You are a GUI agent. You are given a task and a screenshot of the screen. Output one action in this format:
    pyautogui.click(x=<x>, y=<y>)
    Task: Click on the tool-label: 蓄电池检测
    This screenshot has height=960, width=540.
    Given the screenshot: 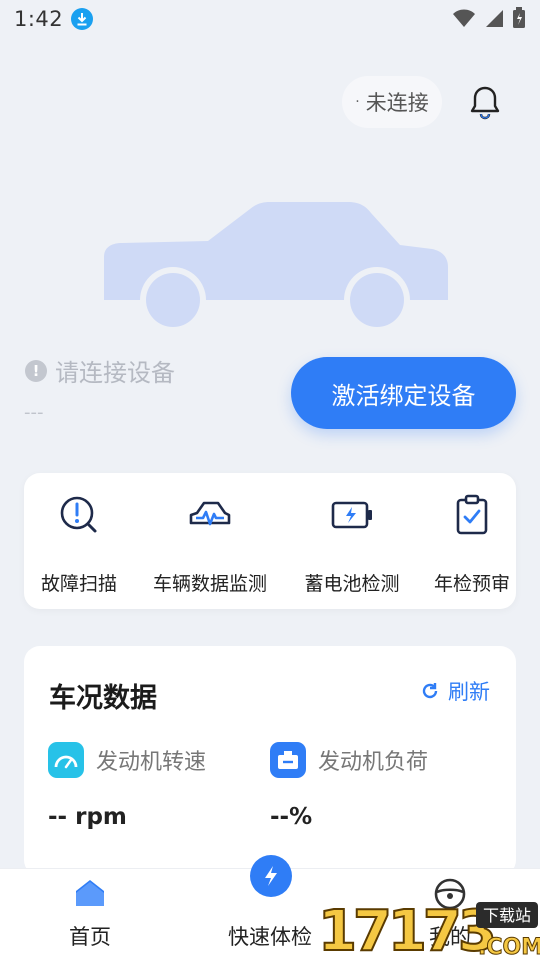 What is the action you would take?
    pyautogui.click(x=352, y=584)
    